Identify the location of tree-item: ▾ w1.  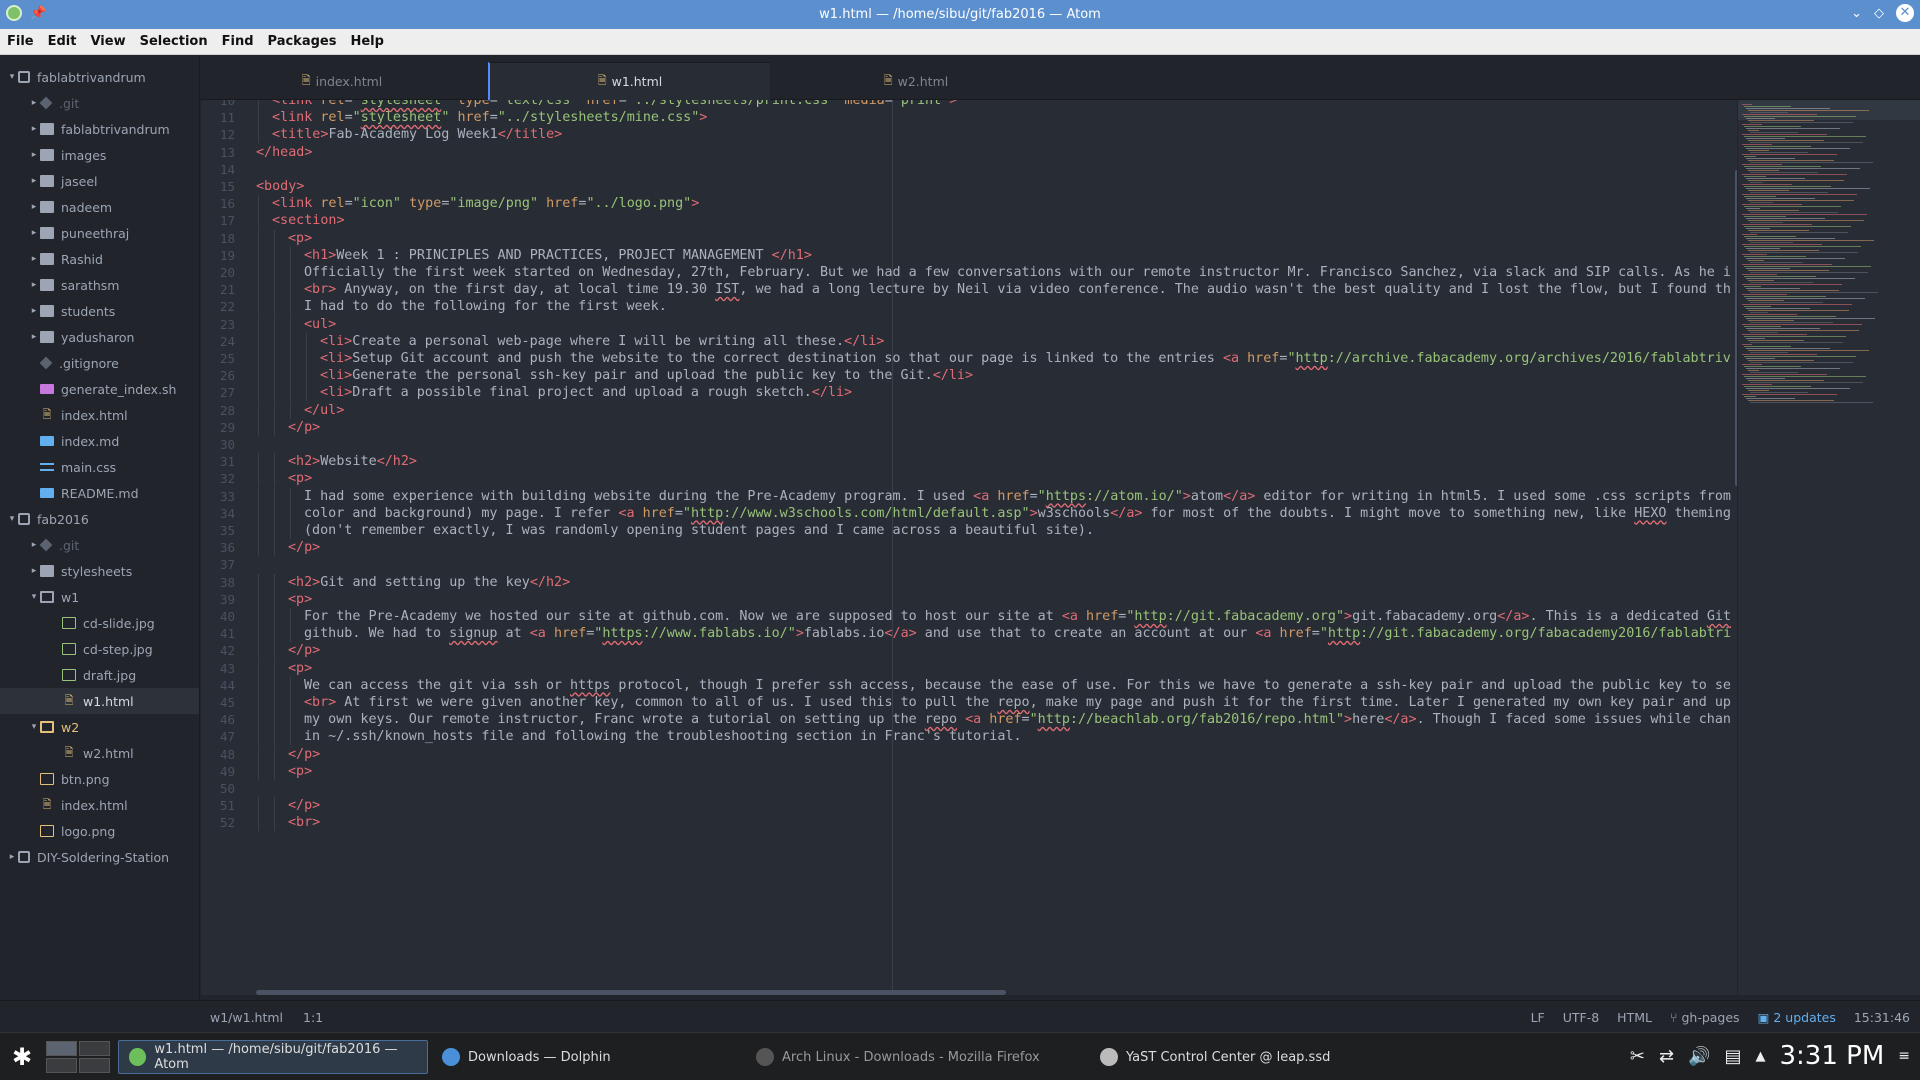
(99, 597).